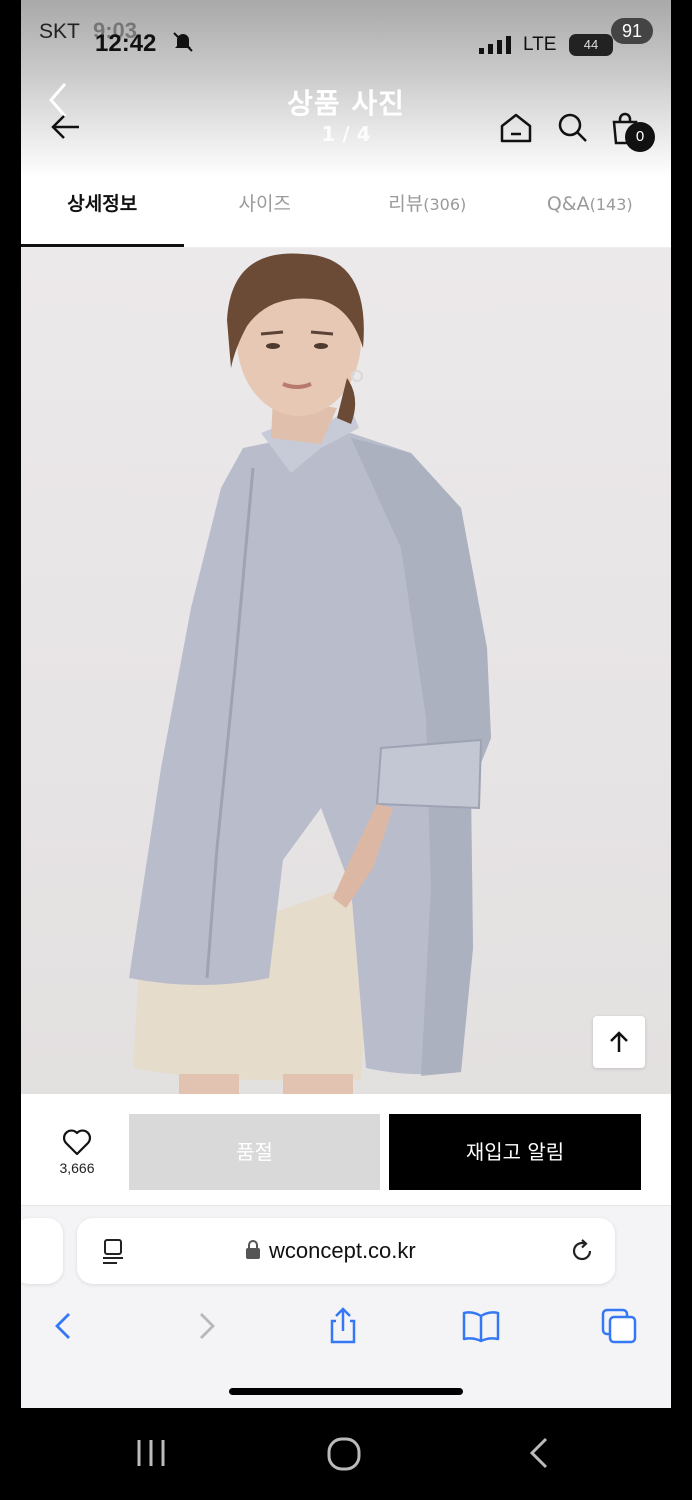  Describe the element at coordinates (573, 128) in the screenshot. I see `search-icon` at that location.